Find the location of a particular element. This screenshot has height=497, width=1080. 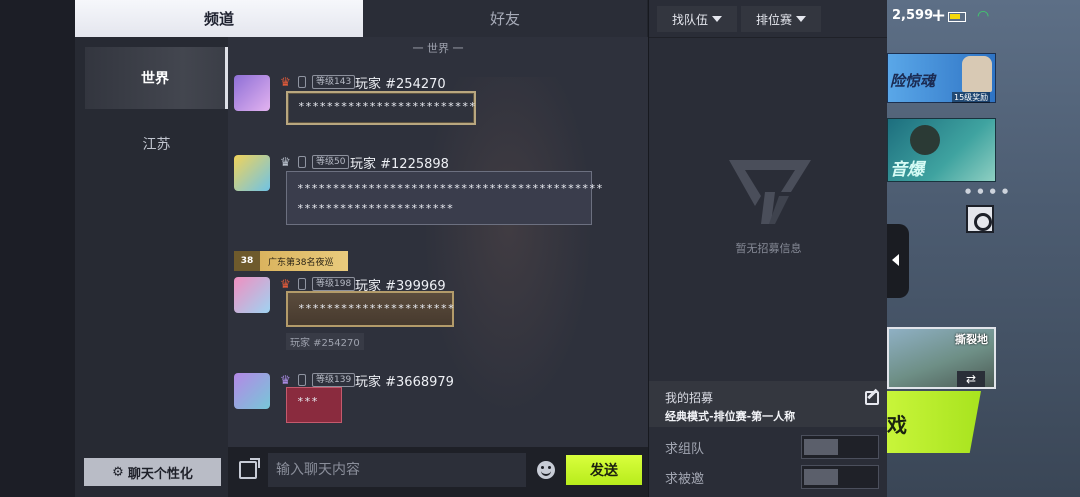

promo-card: 音爆 is located at coordinates (941, 150).